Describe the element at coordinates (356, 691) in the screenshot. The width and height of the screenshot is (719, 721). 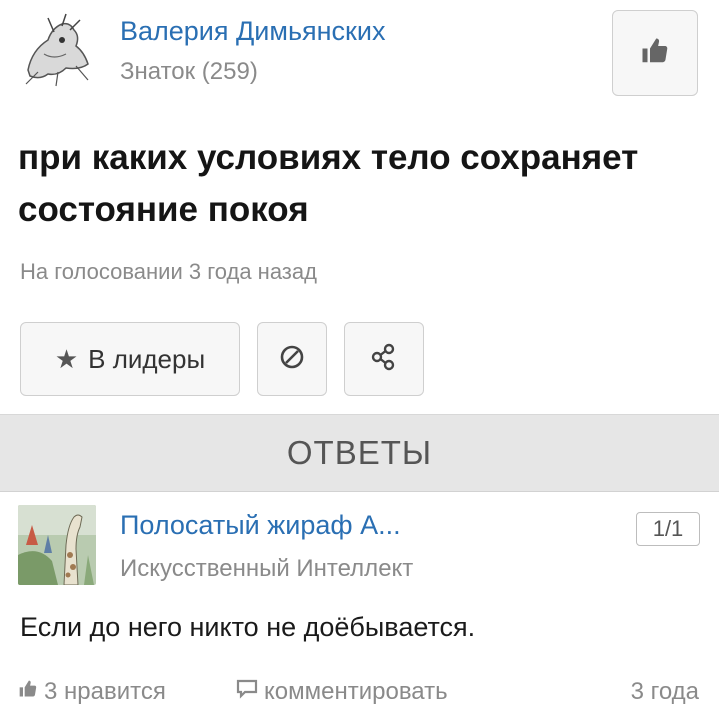
I see `comment-label: комментировать` at that location.